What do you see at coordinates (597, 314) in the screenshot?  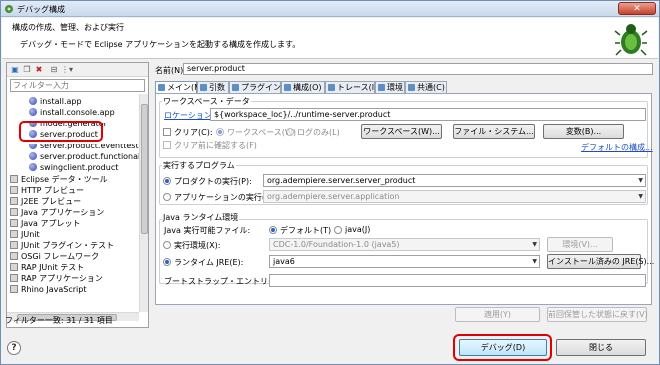 I see `revert-button: 前回保管した状態に戻す(V)` at bounding box center [597, 314].